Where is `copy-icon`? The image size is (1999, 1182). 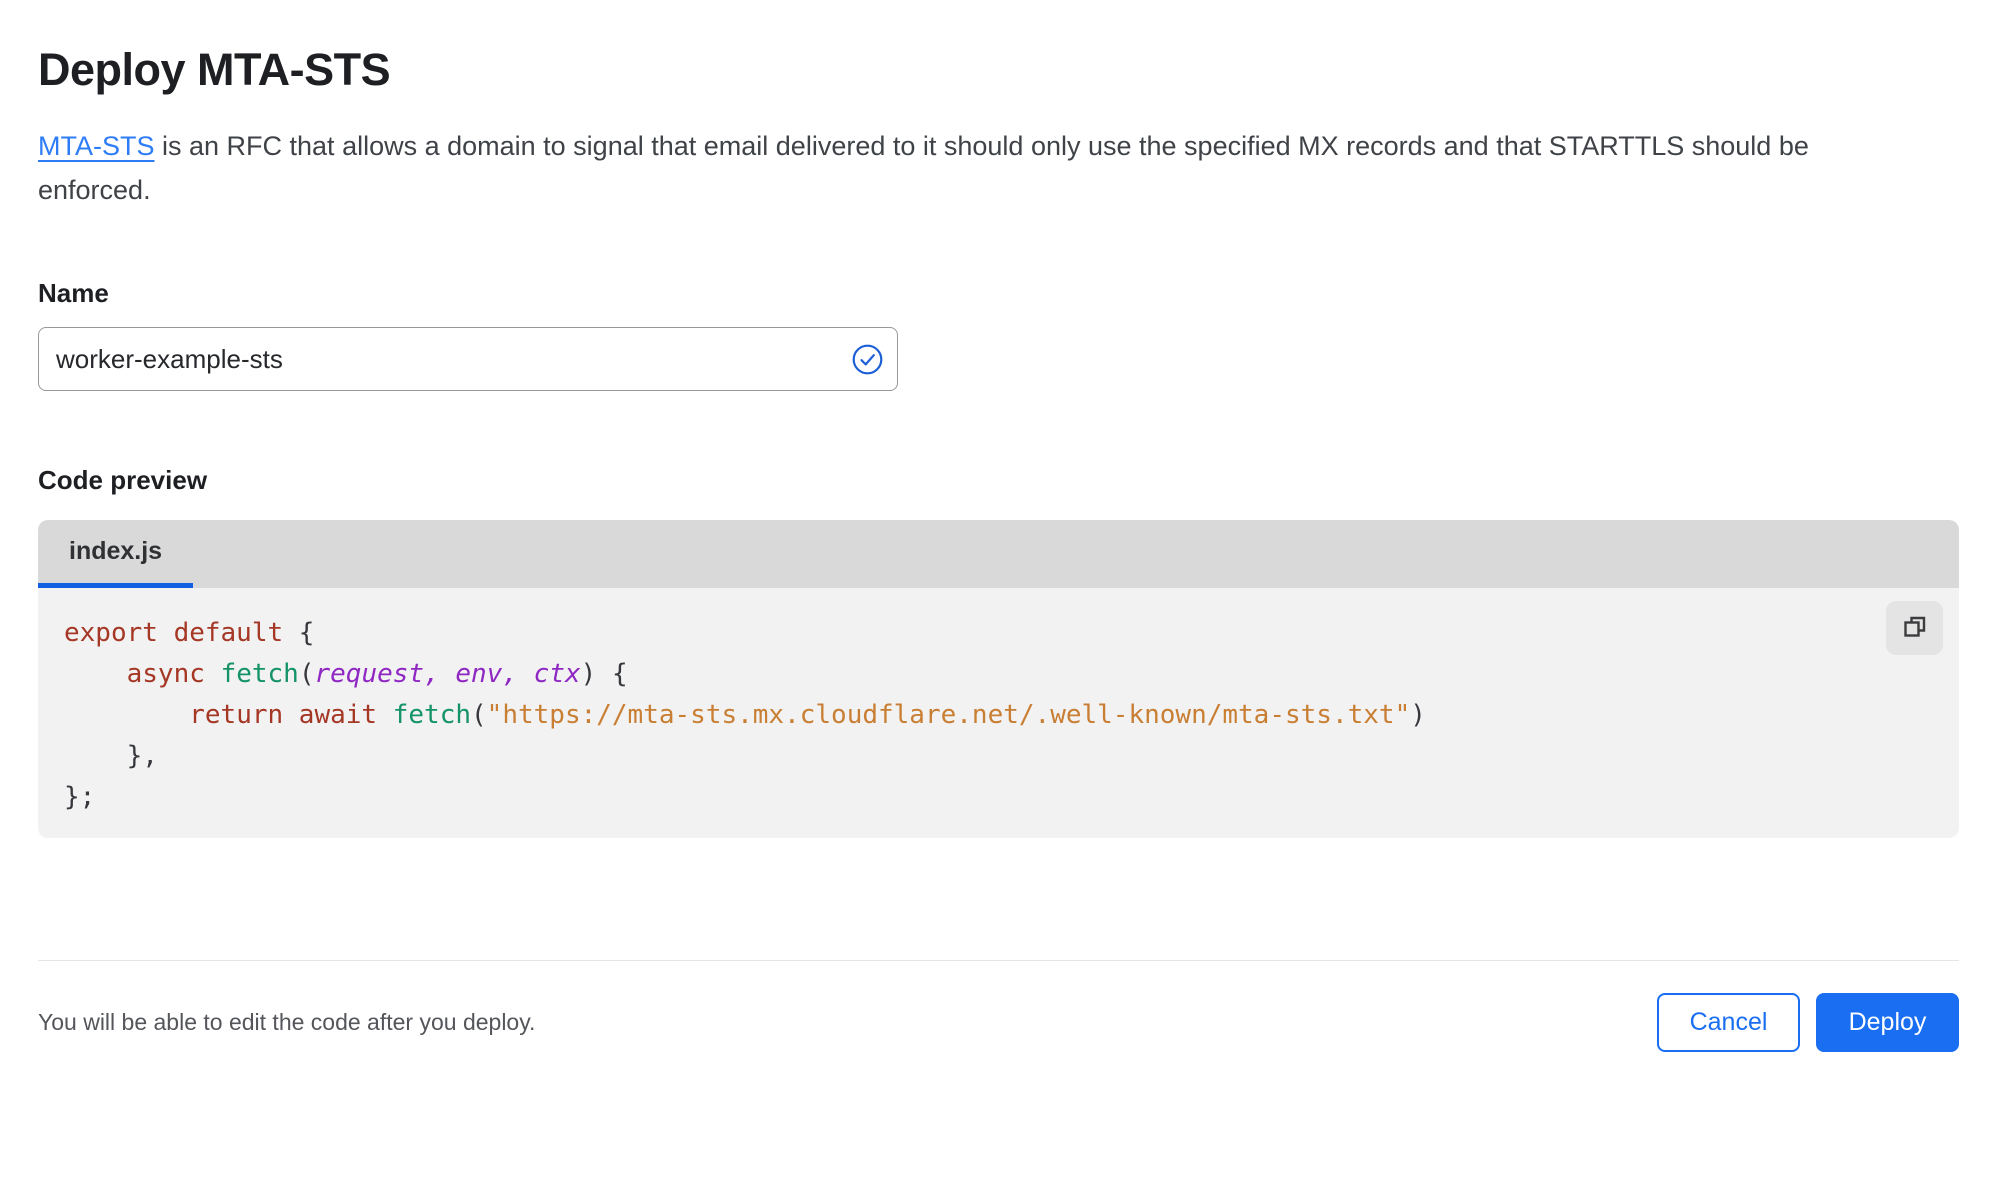 copy-icon is located at coordinates (1915, 628).